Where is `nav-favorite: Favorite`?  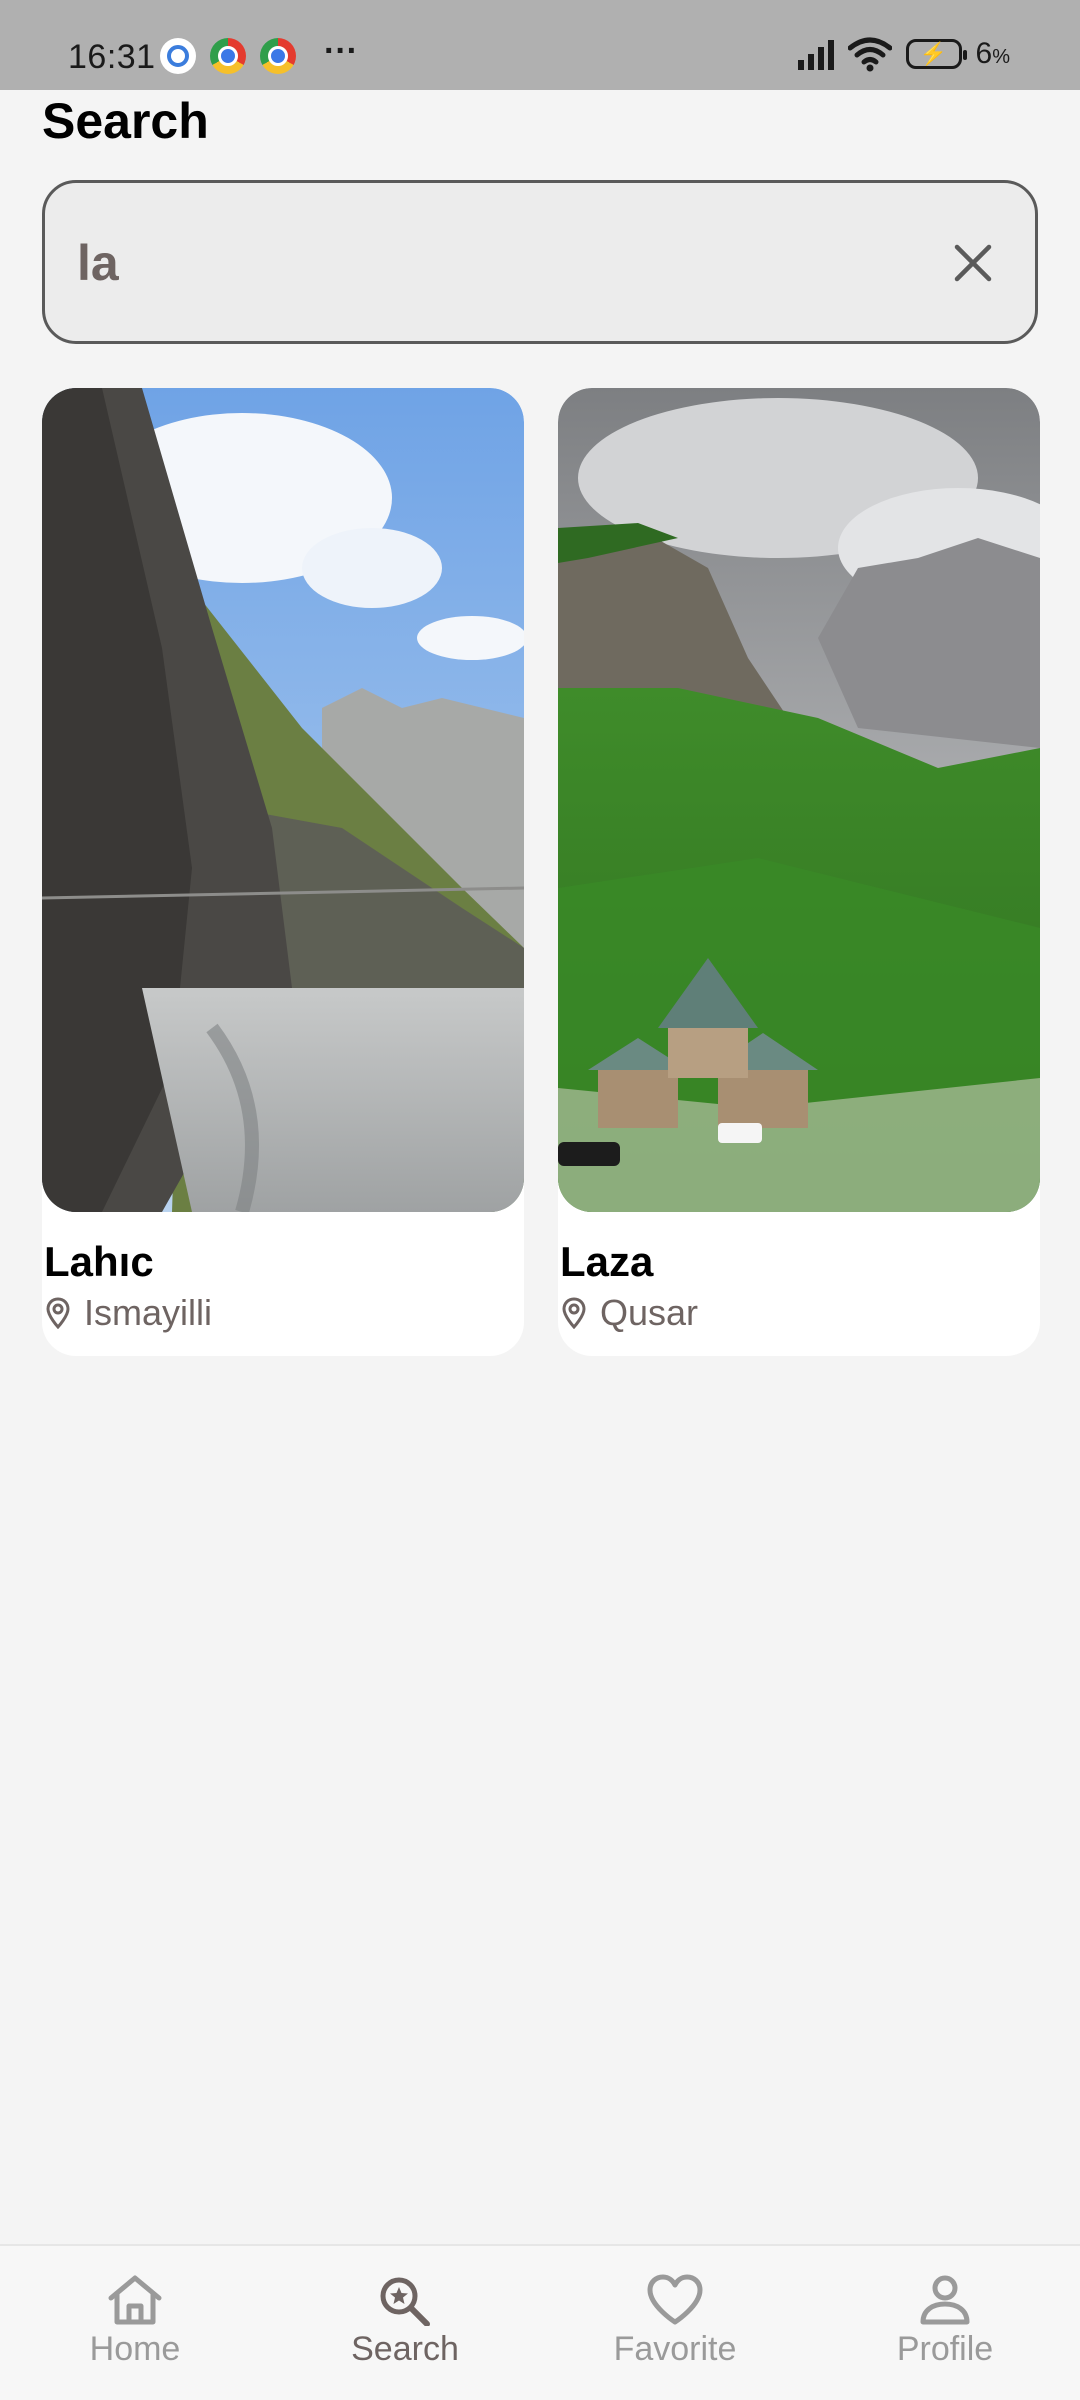
nav-favorite: Favorite is located at coordinates (675, 2323).